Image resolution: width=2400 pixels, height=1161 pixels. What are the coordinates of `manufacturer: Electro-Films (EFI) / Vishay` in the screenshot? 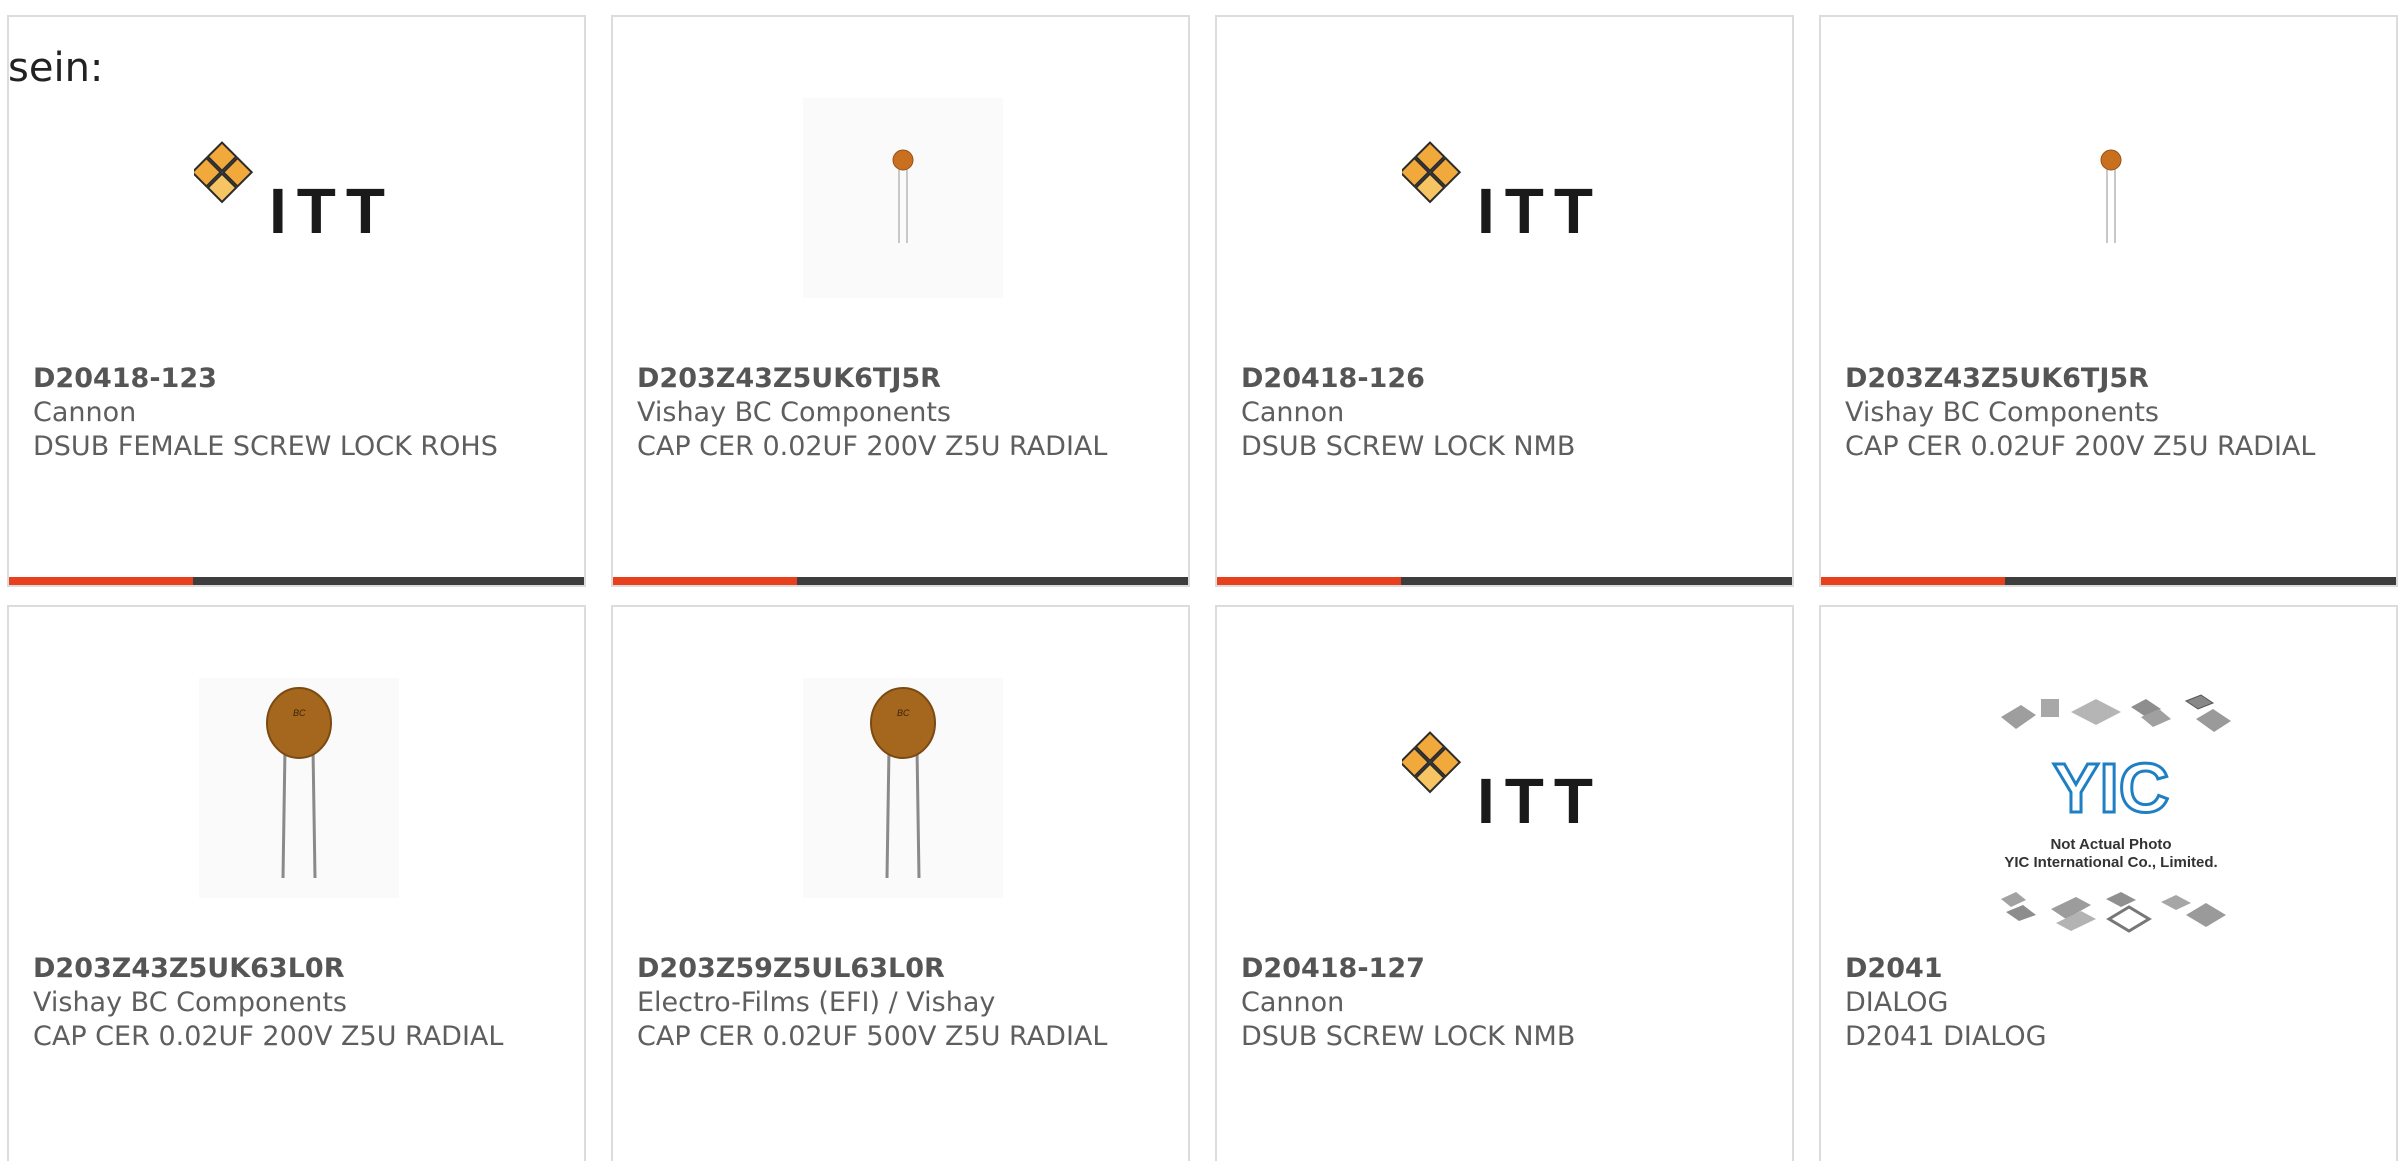 It's located at (816, 1002).